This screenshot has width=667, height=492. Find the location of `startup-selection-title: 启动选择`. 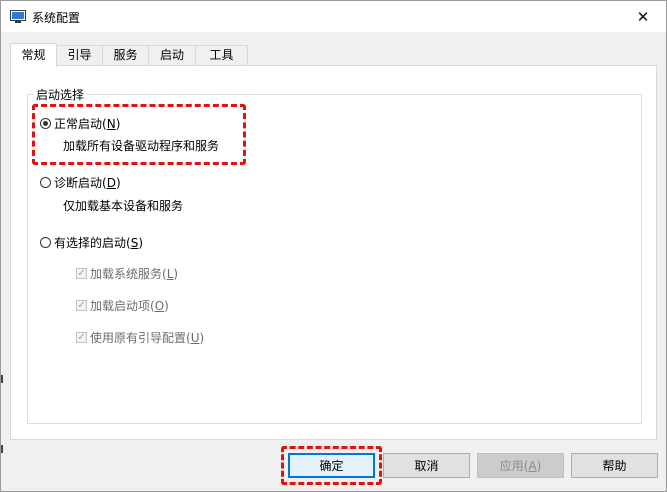

startup-selection-title: 启动选择 is located at coordinates (60, 94).